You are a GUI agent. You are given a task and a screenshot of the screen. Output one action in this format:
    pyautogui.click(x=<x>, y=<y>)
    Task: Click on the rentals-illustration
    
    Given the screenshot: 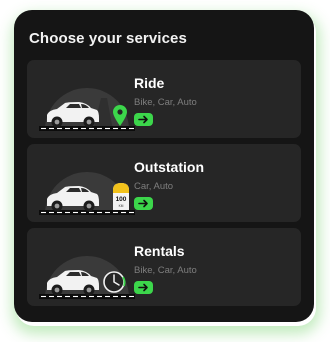 What is the action you would take?
    pyautogui.click(x=87, y=277)
    